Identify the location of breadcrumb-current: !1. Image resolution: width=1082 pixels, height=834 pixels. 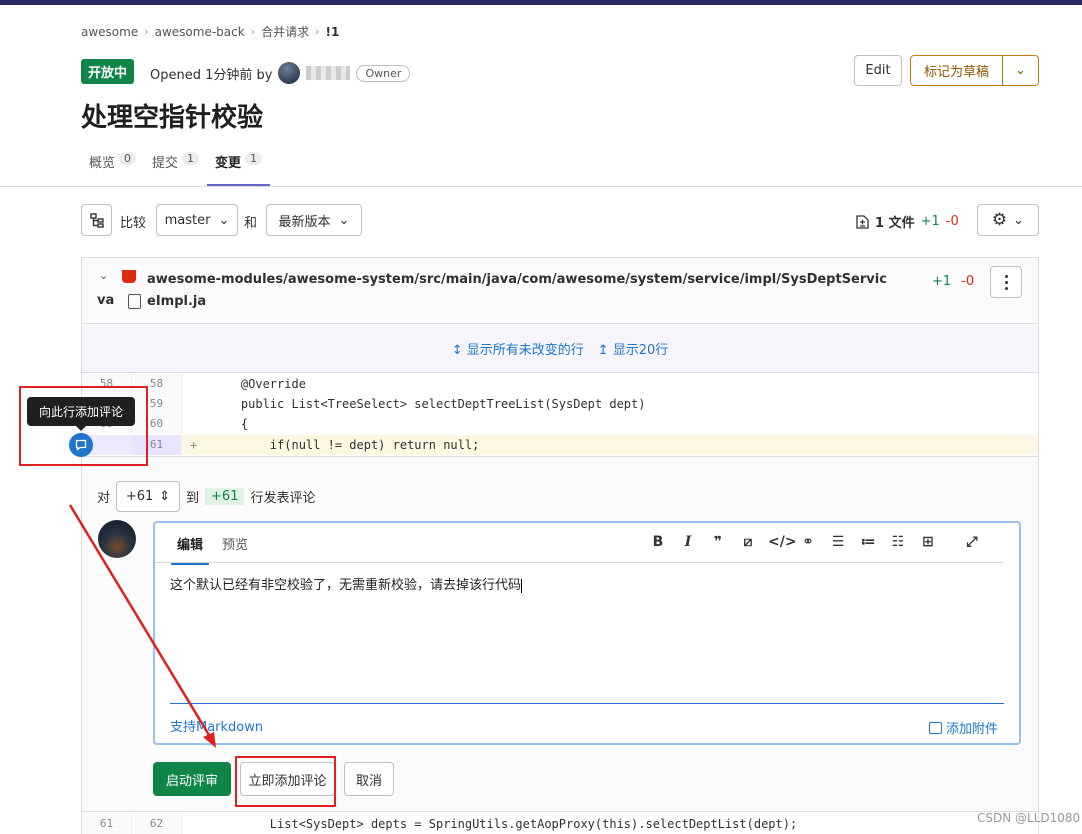
(333, 32).